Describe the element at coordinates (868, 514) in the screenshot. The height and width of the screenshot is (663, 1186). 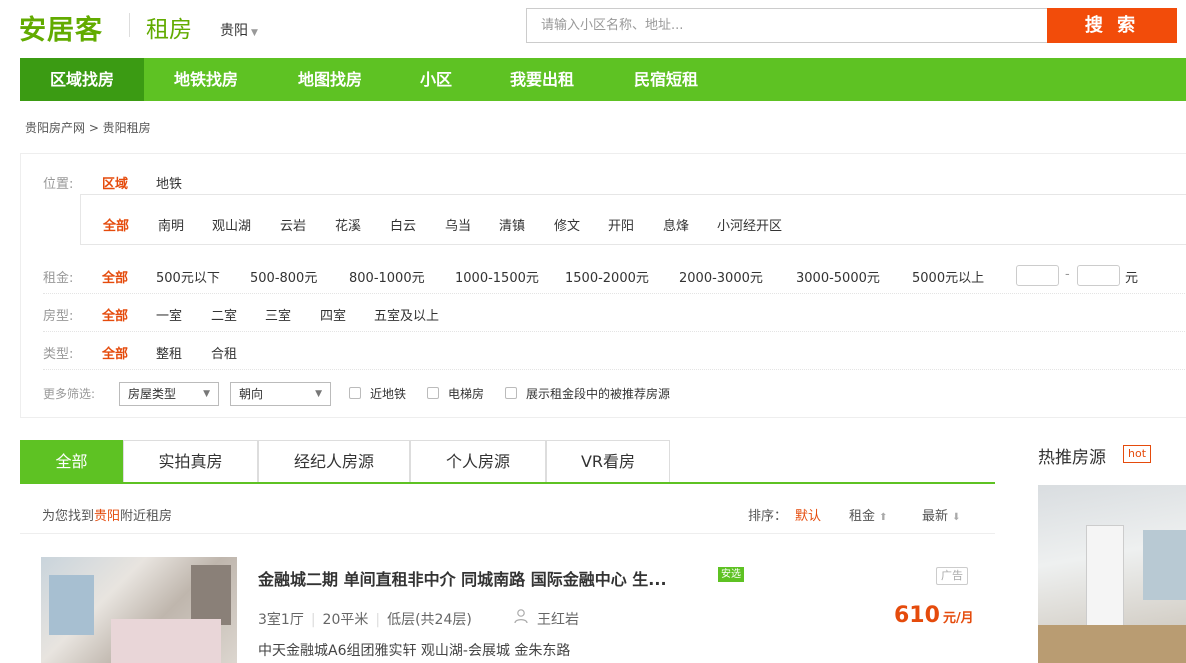
I see `sort-rent: 租金 ⬆` at that location.